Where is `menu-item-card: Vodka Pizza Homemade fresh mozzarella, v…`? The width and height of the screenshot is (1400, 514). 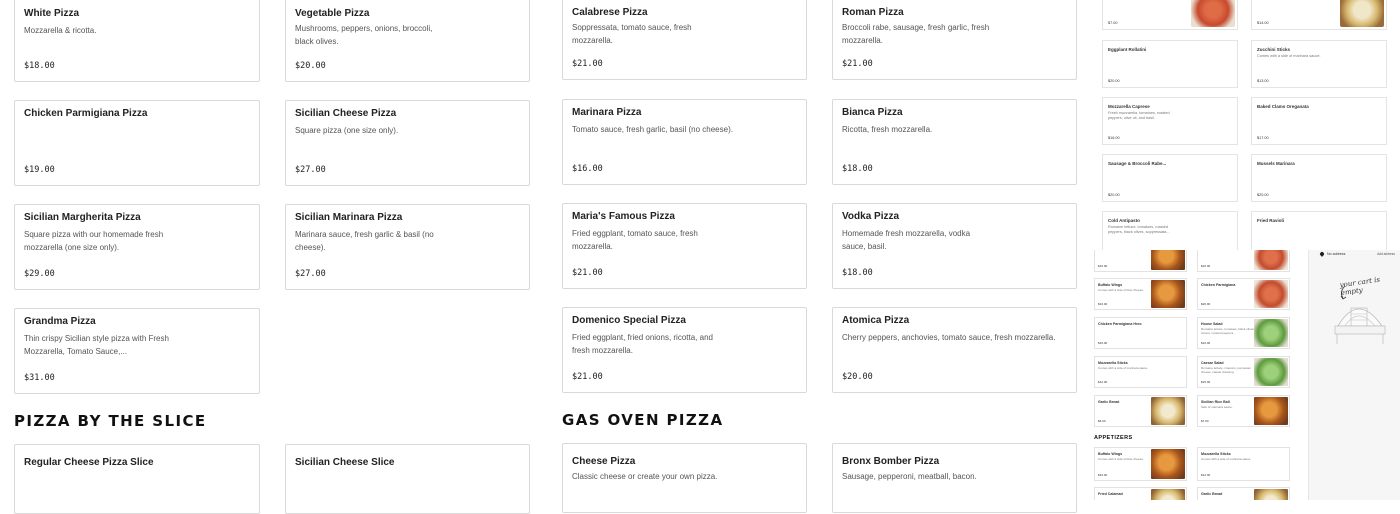 menu-item-card: Vodka Pizza Homemade fresh mozzarella, v… is located at coordinates (954, 246).